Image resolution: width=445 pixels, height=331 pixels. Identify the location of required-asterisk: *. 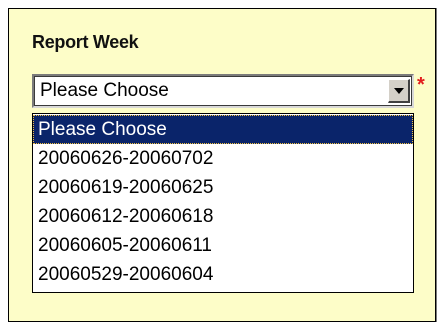
(421, 85).